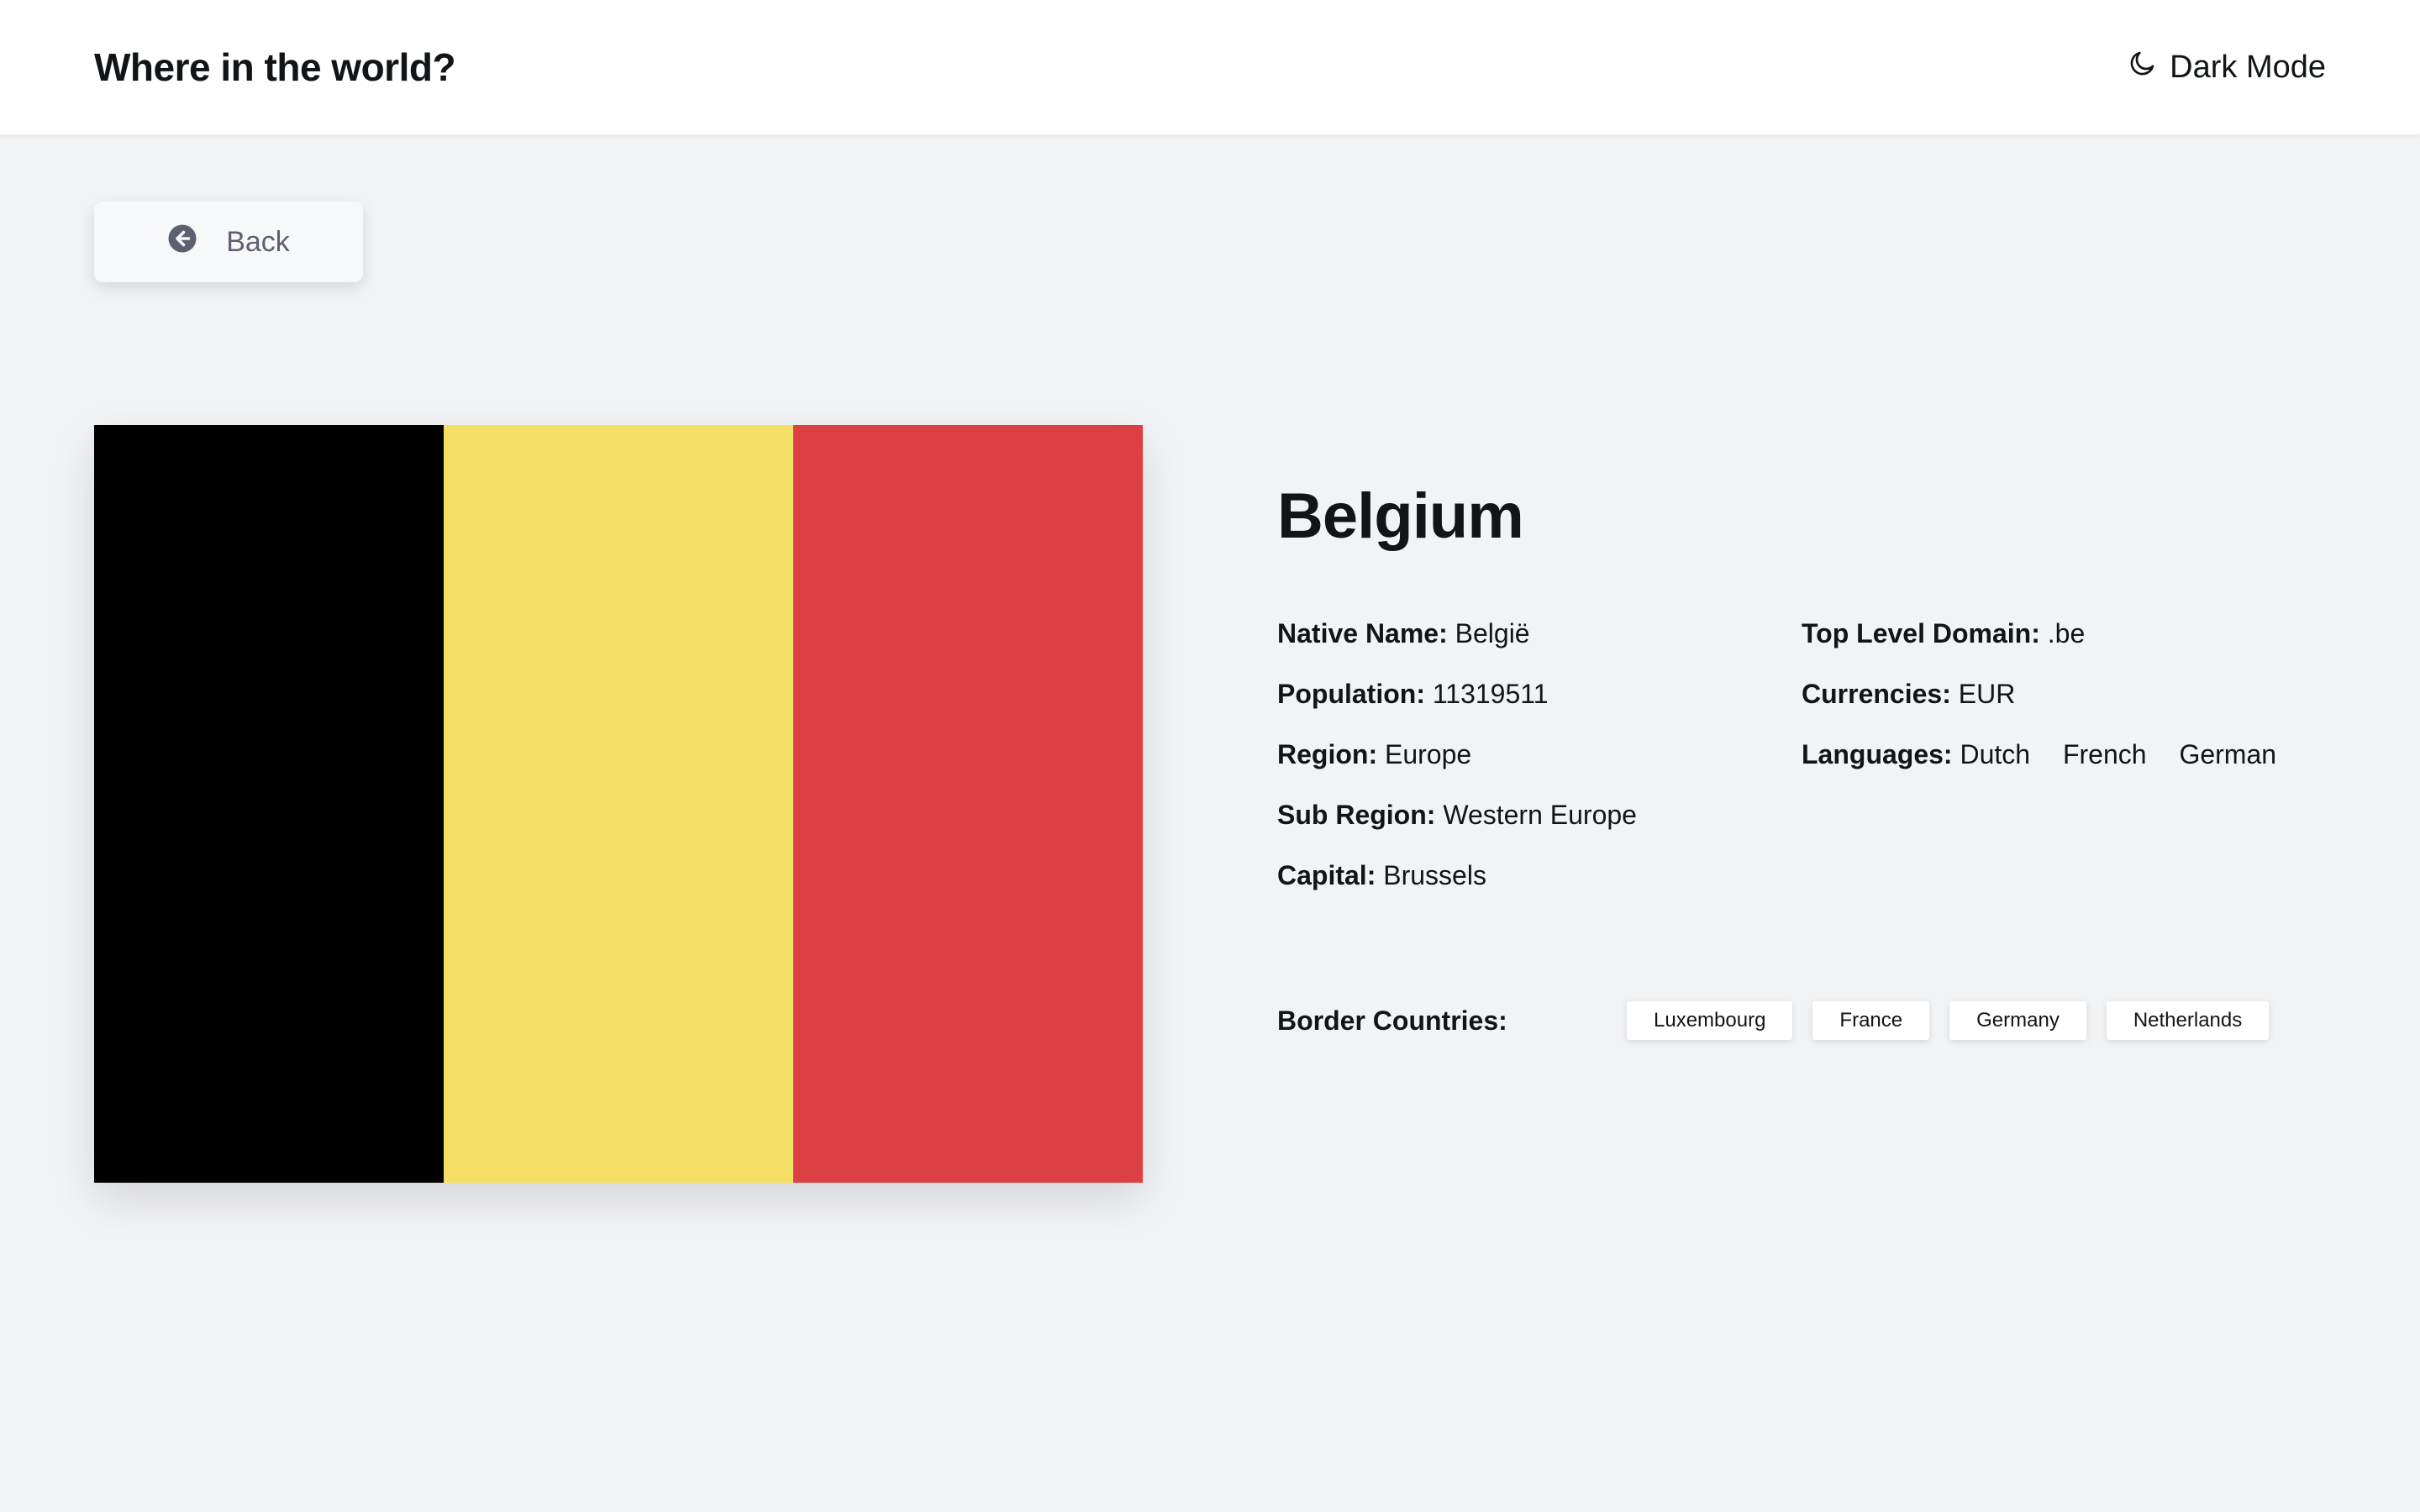 The image size is (2420, 1512). Describe the element at coordinates (1435, 875) in the screenshot. I see `capital-value: Brussels` at that location.